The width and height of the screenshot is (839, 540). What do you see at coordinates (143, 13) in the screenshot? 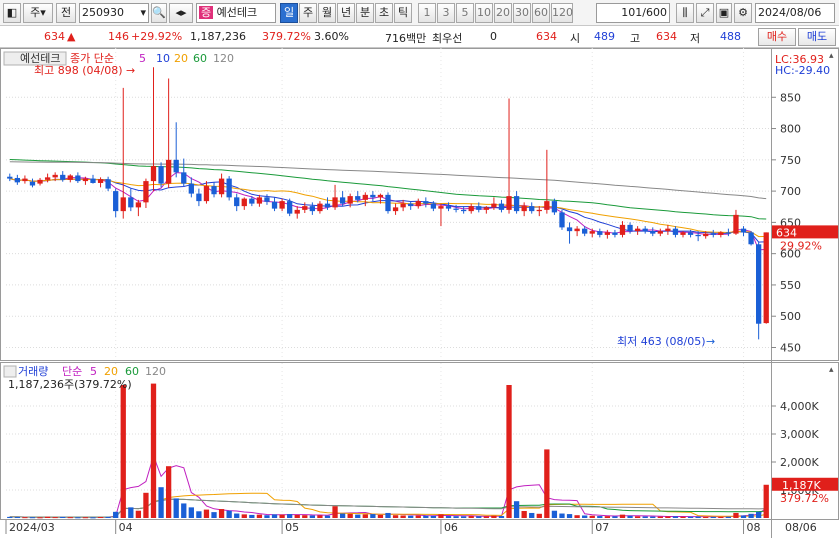
I see `chevron-down-icon: ▾` at bounding box center [143, 13].